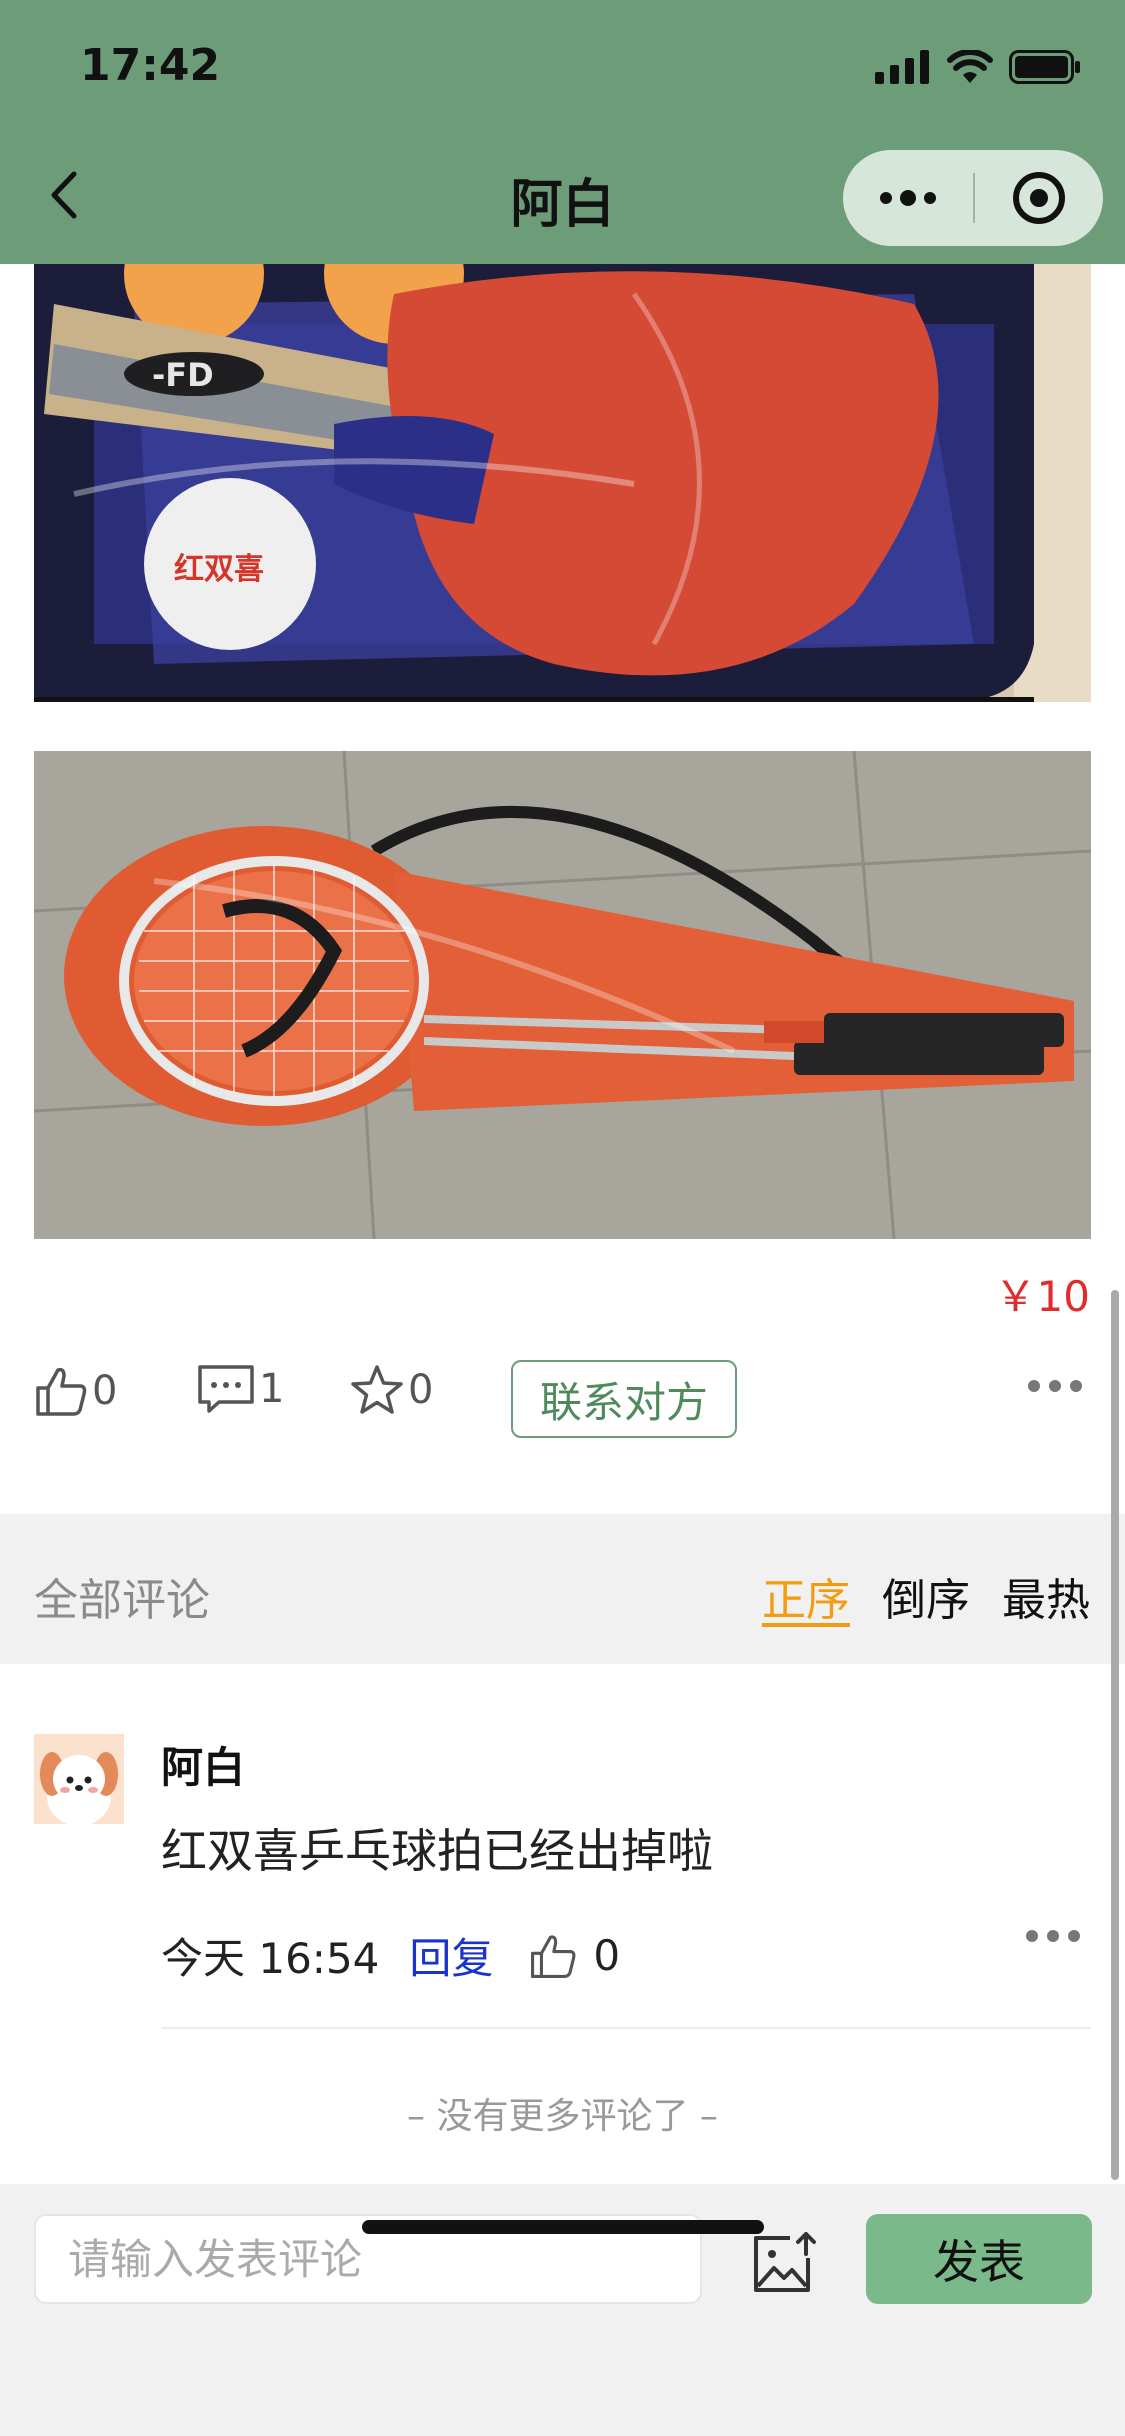 This screenshot has width=1125, height=2436. I want to click on status-icons, so click(978, 67).